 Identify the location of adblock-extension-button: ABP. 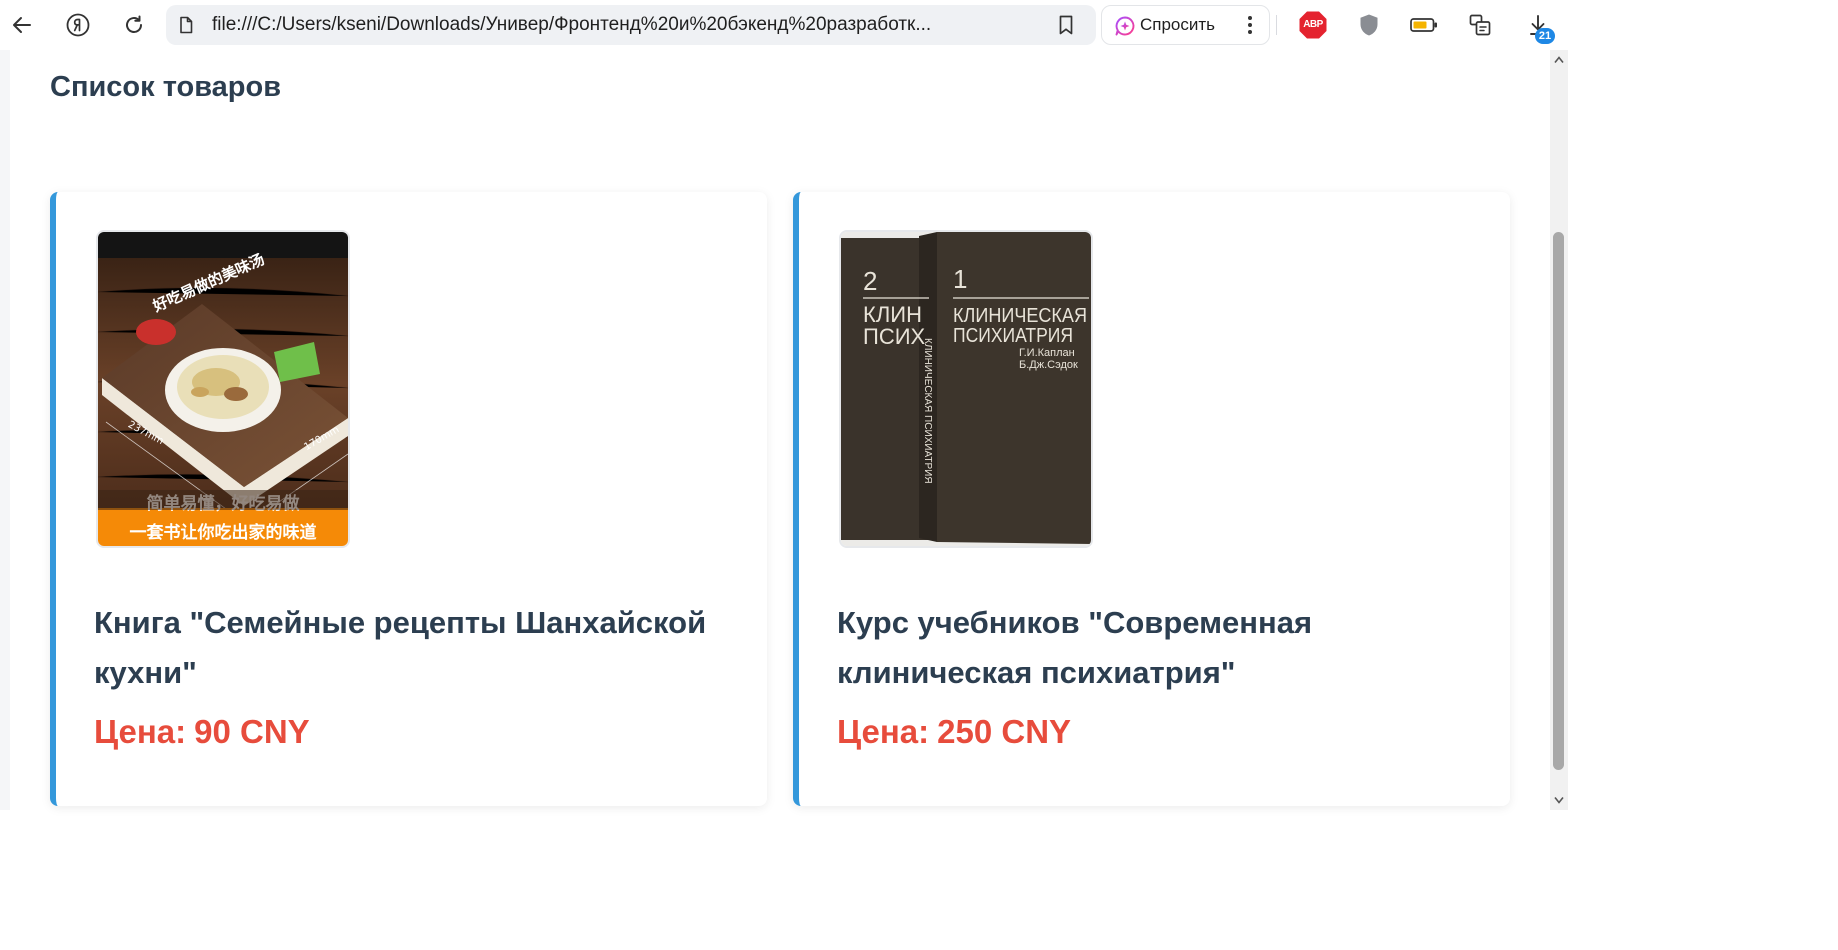
(1313, 25).